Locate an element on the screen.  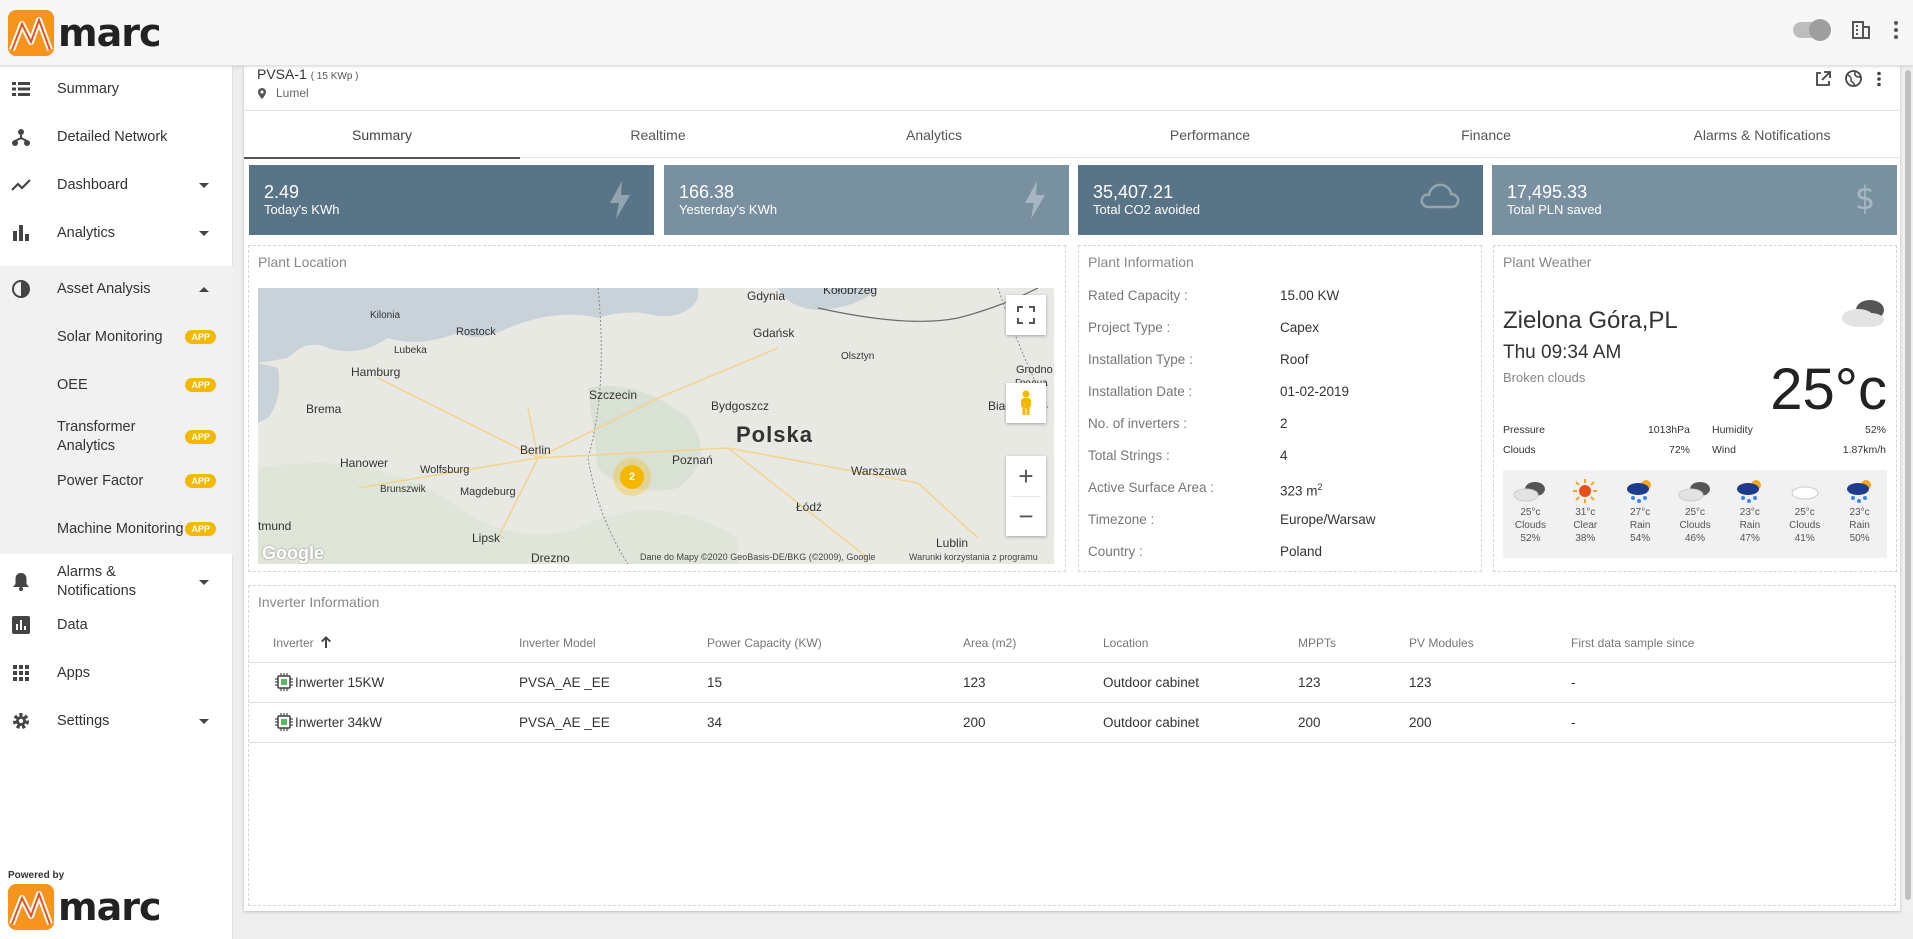
map-label: Grodno is located at coordinates (1034, 370).